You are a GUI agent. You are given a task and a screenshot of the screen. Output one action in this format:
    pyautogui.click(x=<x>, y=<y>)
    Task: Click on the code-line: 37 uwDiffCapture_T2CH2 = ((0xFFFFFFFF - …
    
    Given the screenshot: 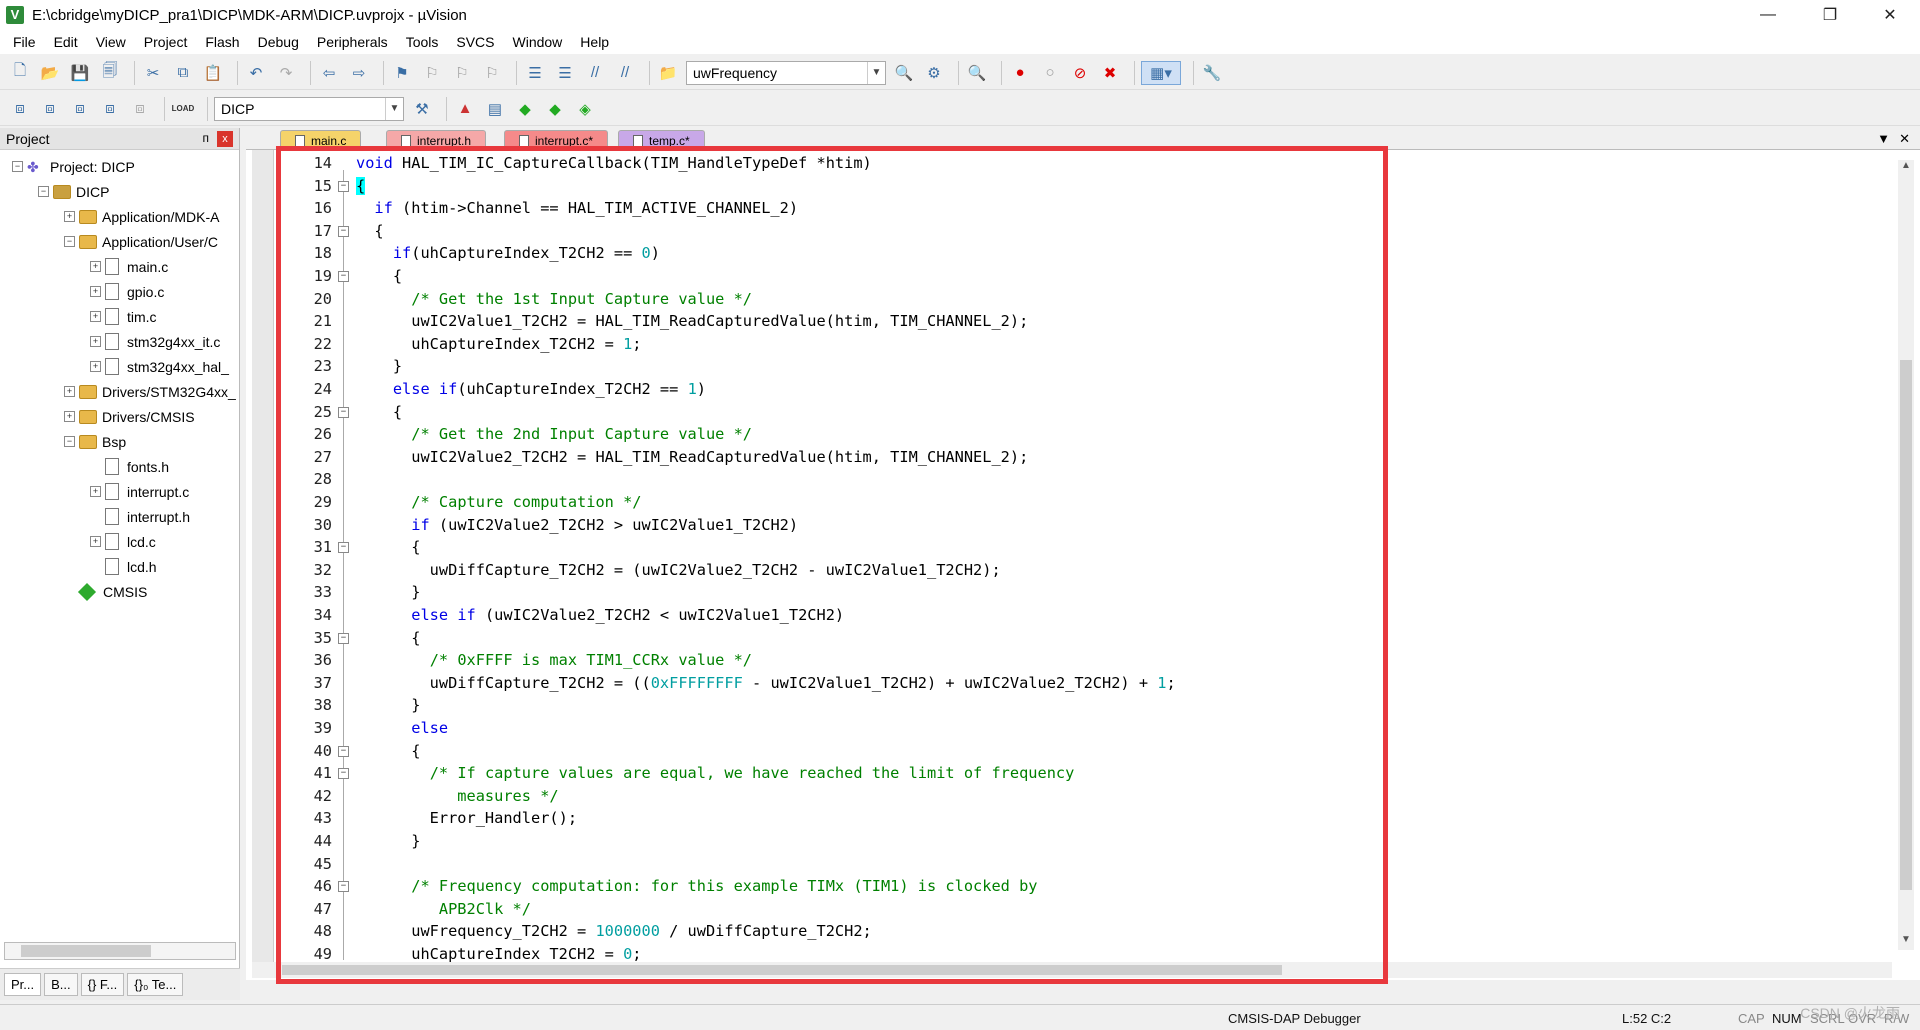 What is the action you would take?
    pyautogui.click(x=1066, y=683)
    